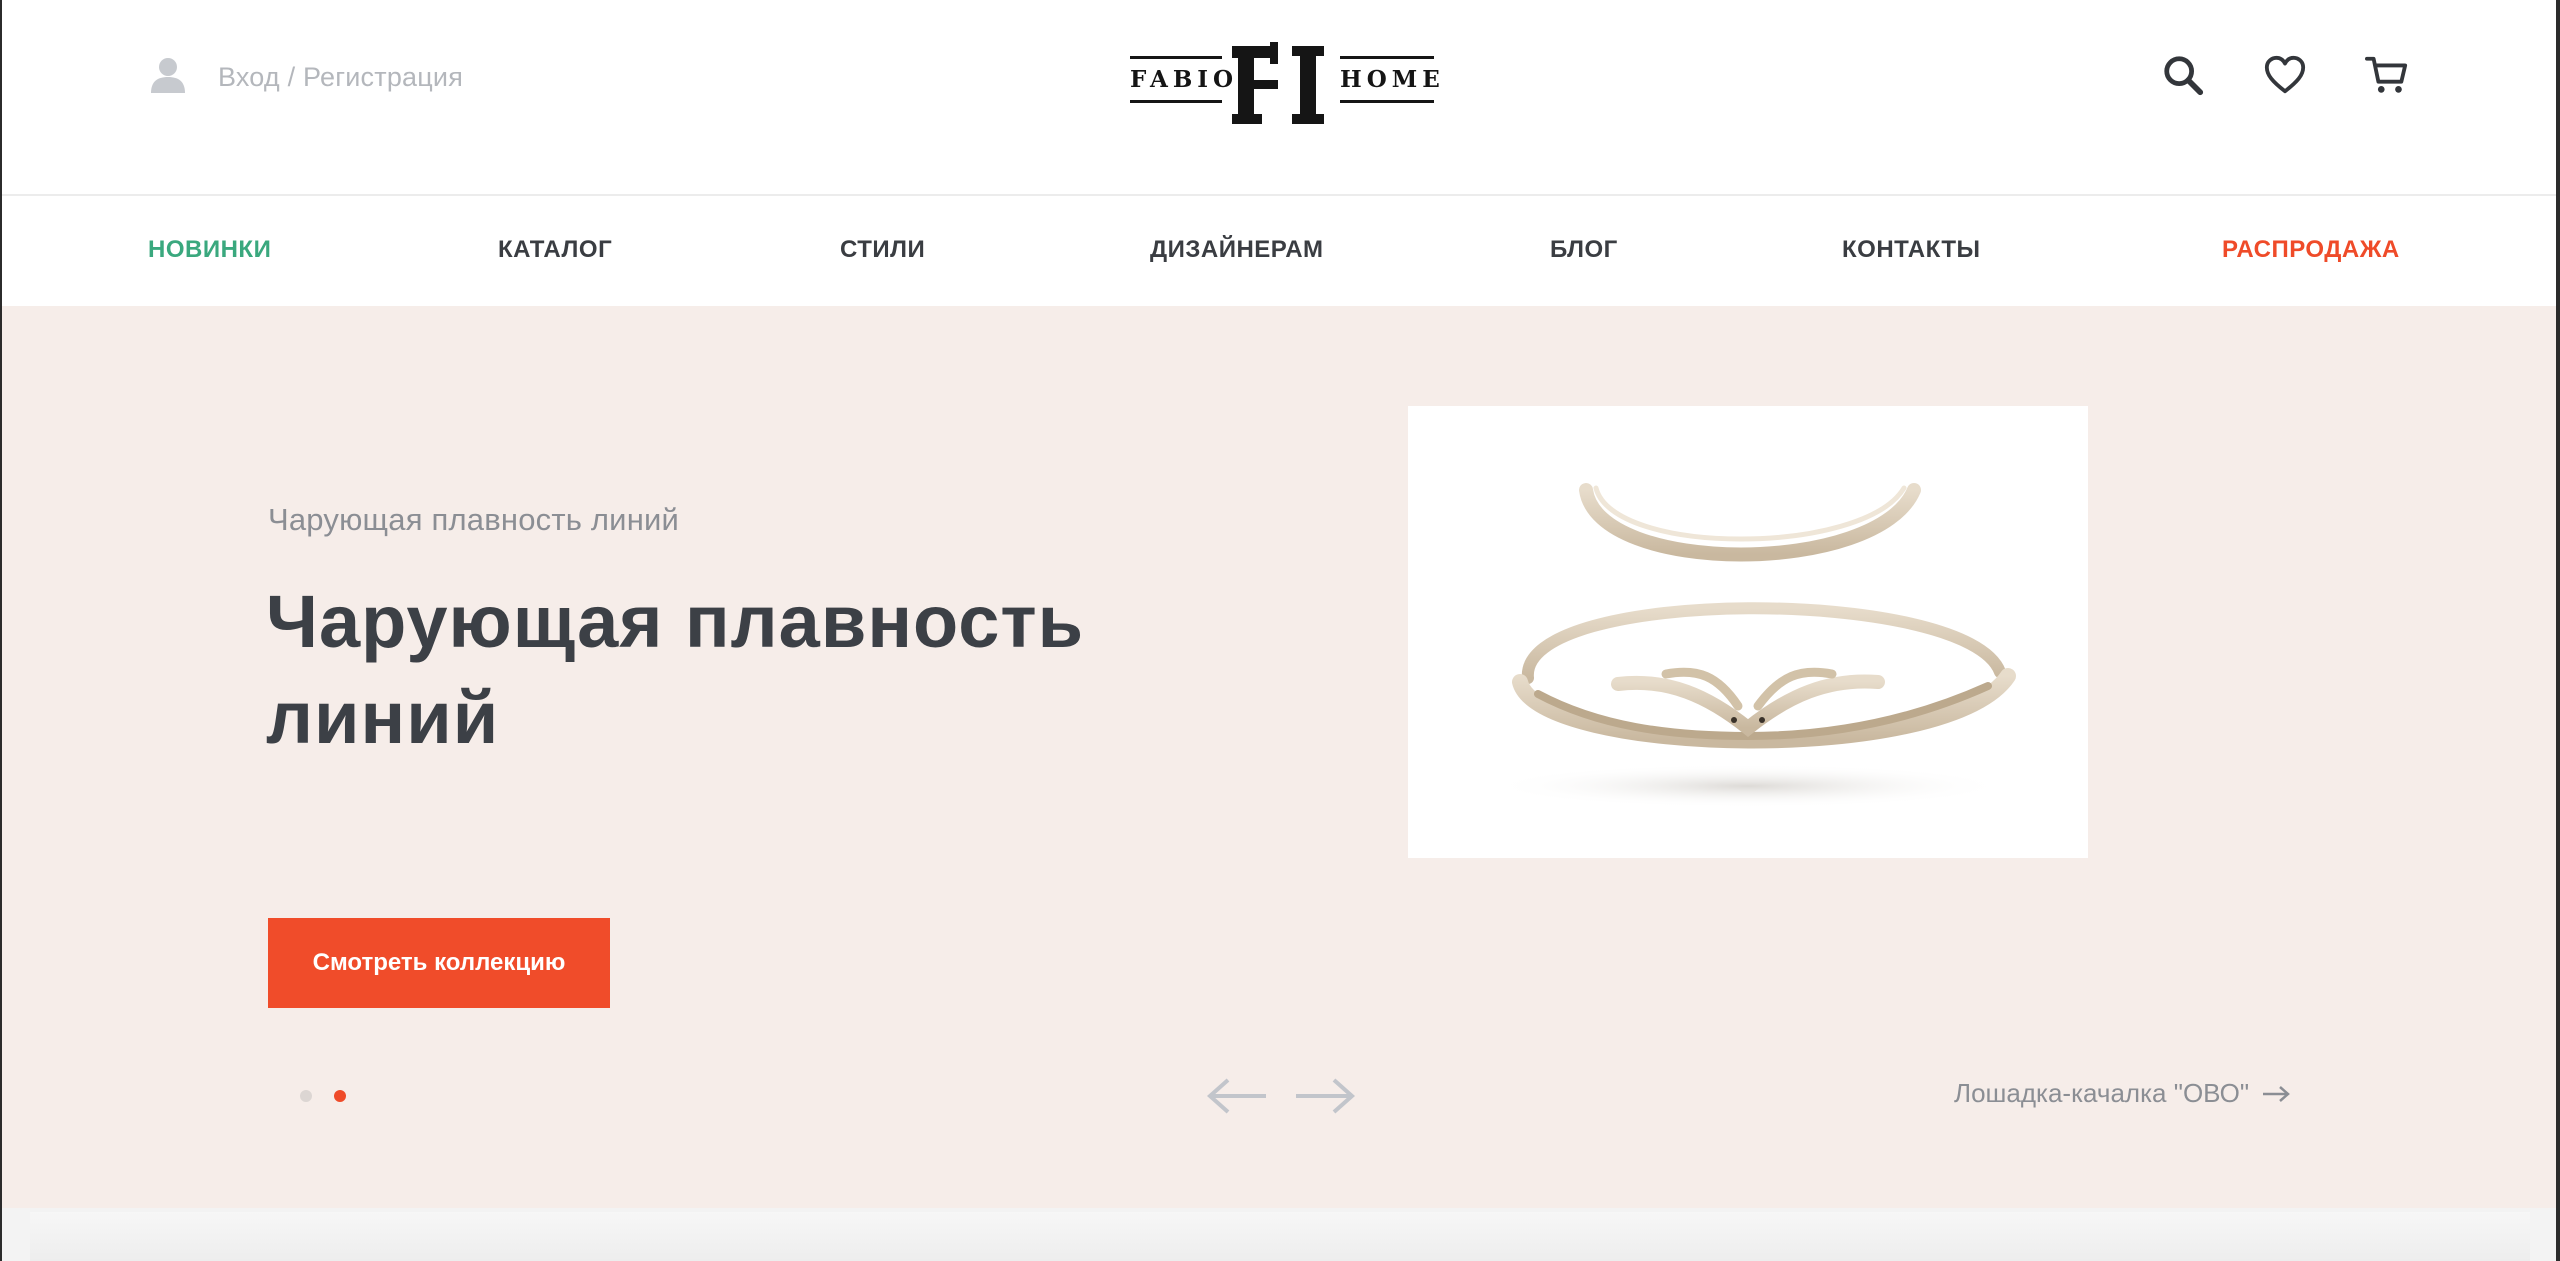 The image size is (2560, 1261). I want to click on user-icon, so click(168, 77).